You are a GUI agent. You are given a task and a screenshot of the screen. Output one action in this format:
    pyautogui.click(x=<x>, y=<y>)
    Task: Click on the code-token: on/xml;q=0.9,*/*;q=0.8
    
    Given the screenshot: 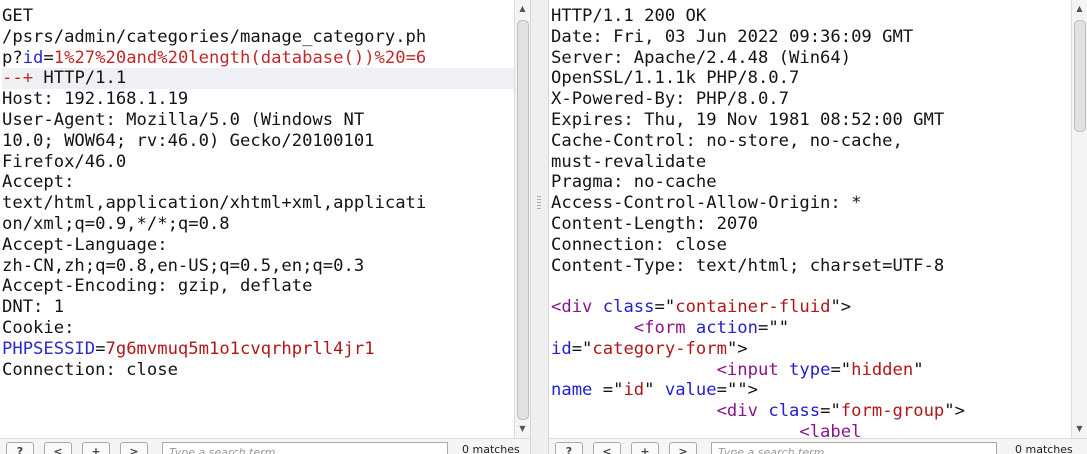 What is the action you would take?
    pyautogui.click(x=116, y=223)
    